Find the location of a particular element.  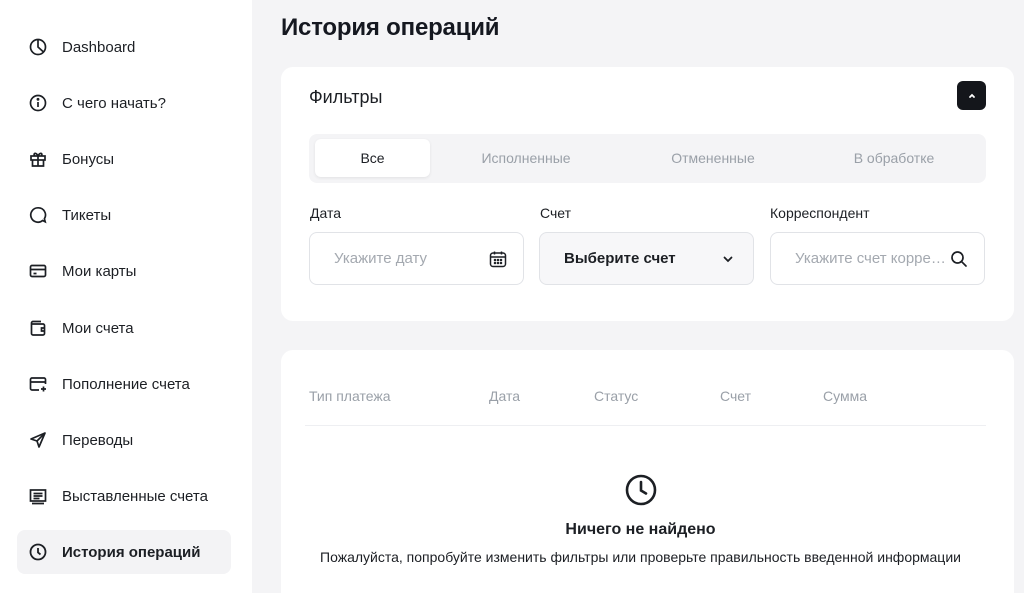

sidebar-item-label: Пополнение счета is located at coordinates (126, 384).